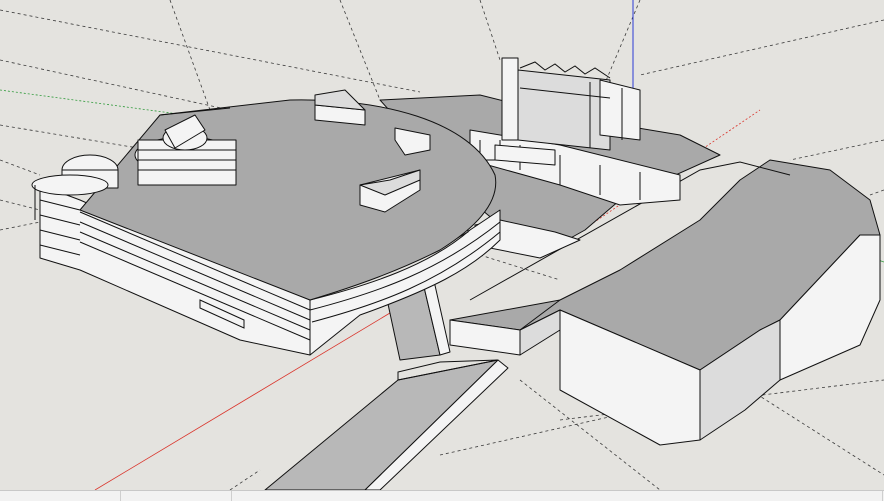 Image resolution: width=884 pixels, height=501 pixels. I want to click on front-walkway, so click(386, 424).